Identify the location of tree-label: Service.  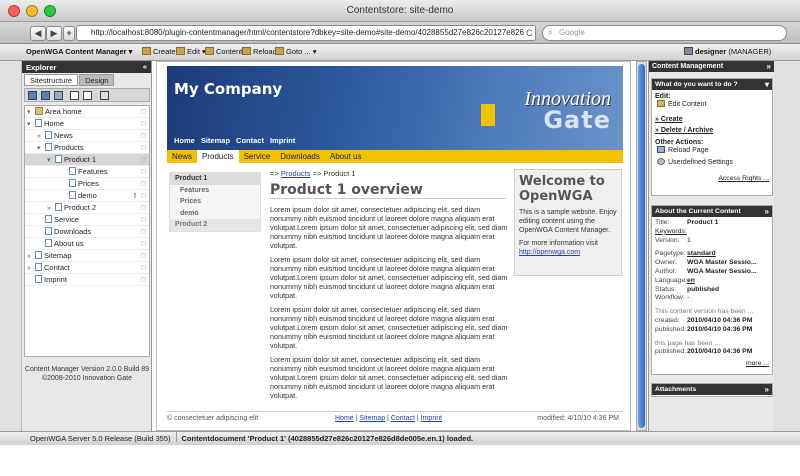
(67, 219).